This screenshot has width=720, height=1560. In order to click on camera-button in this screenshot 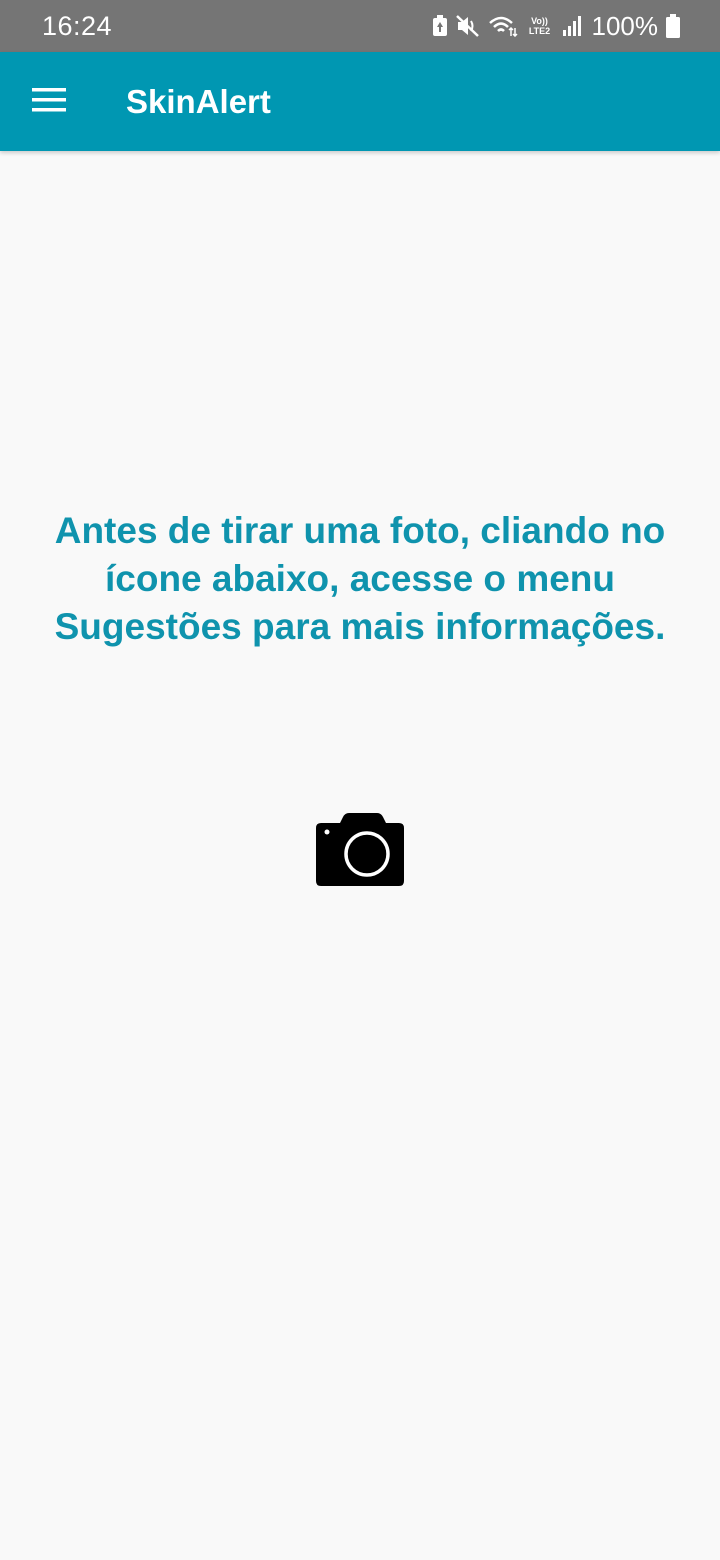, I will do `click(360, 852)`.